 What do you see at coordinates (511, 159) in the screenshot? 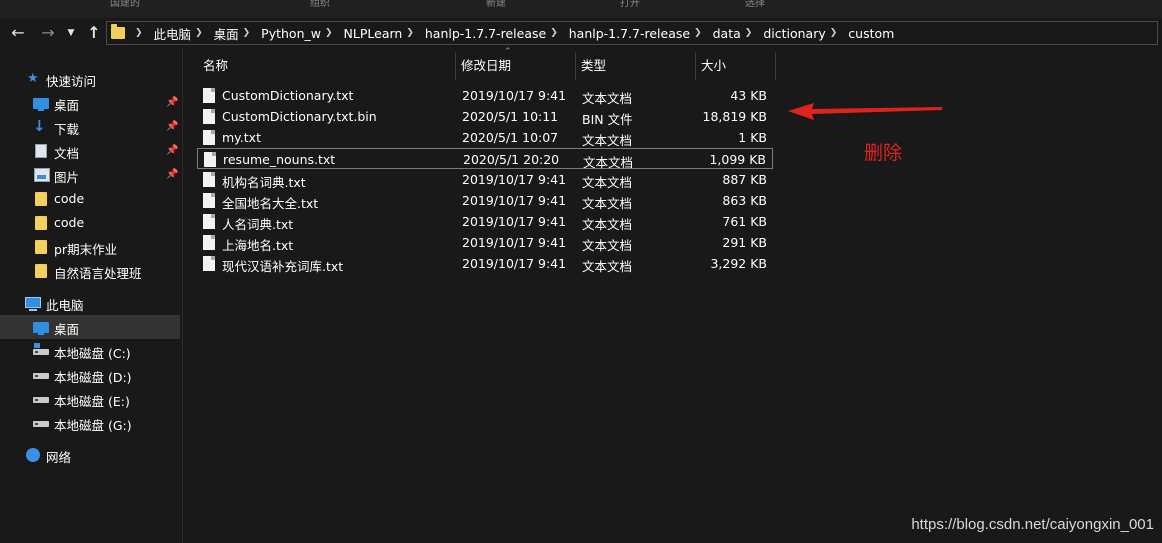
I see `file-date: 2020/5/1 20:20` at bounding box center [511, 159].